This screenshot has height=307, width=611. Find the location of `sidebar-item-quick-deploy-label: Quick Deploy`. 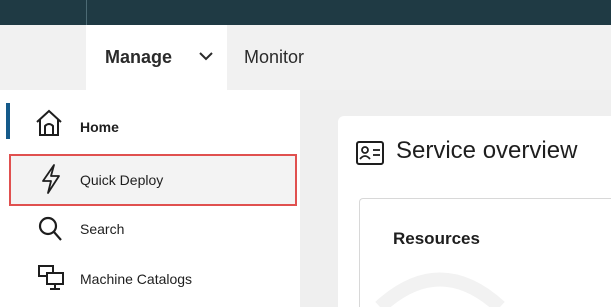

sidebar-item-quick-deploy-label: Quick Deploy is located at coordinates (122, 180).